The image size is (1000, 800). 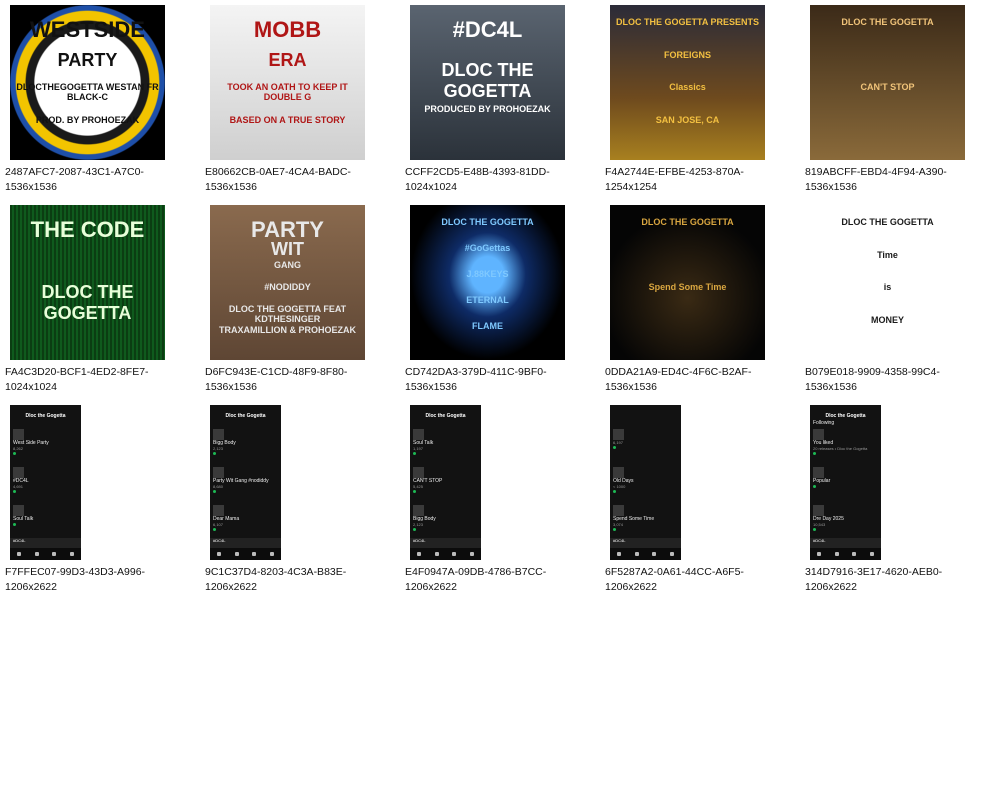 What do you see at coordinates (487, 326) in the screenshot?
I see `album-art-text: FLAME` at bounding box center [487, 326].